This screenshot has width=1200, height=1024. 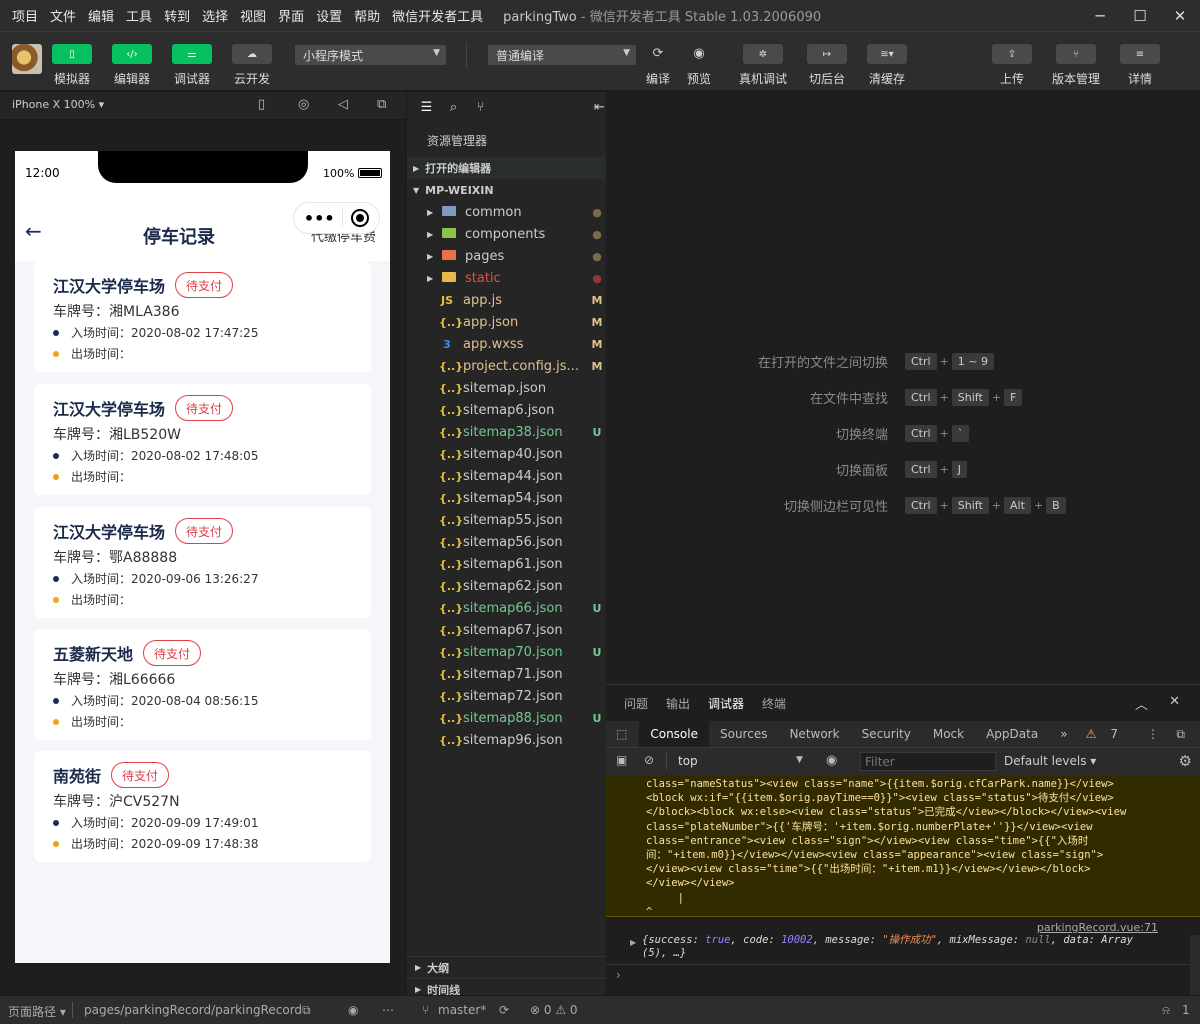 I want to click on close-miniprogram-icon, so click(x=360, y=218).